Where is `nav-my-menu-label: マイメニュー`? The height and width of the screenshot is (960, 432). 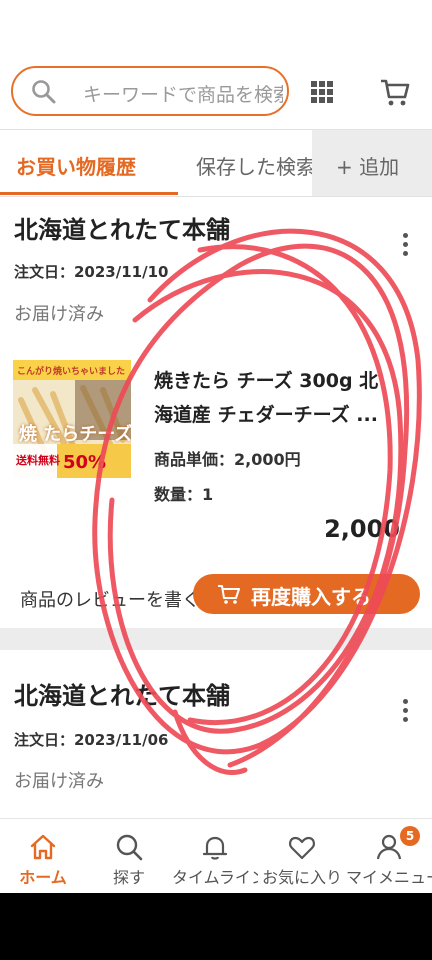 nav-my-menu-label: マイメニュー is located at coordinates (389, 877).